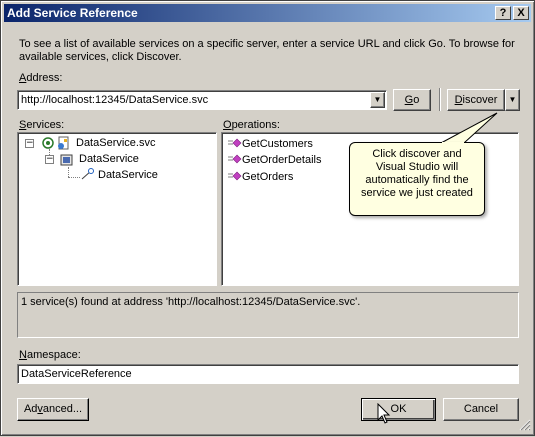 The image size is (535, 437). I want to click on callout-line: service we just created, so click(417, 193).